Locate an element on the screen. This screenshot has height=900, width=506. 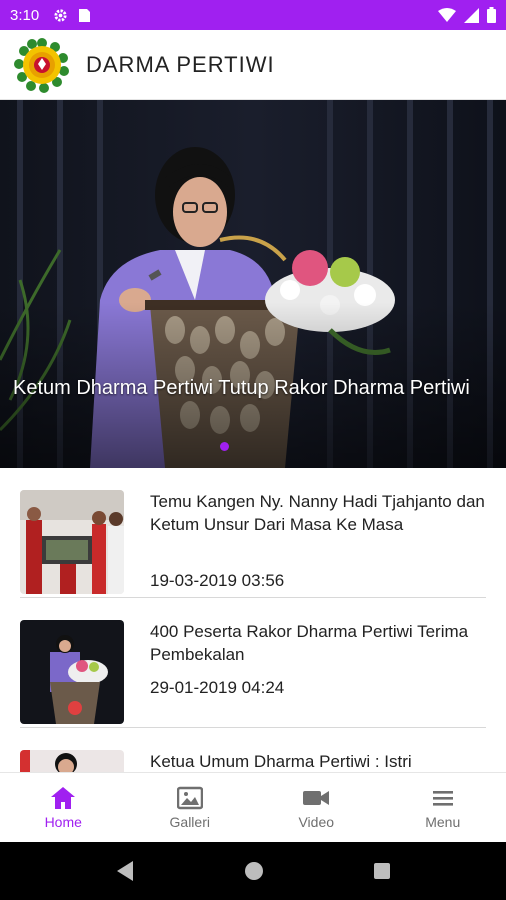
nav-galleri: Galleri is located at coordinates (190, 807).